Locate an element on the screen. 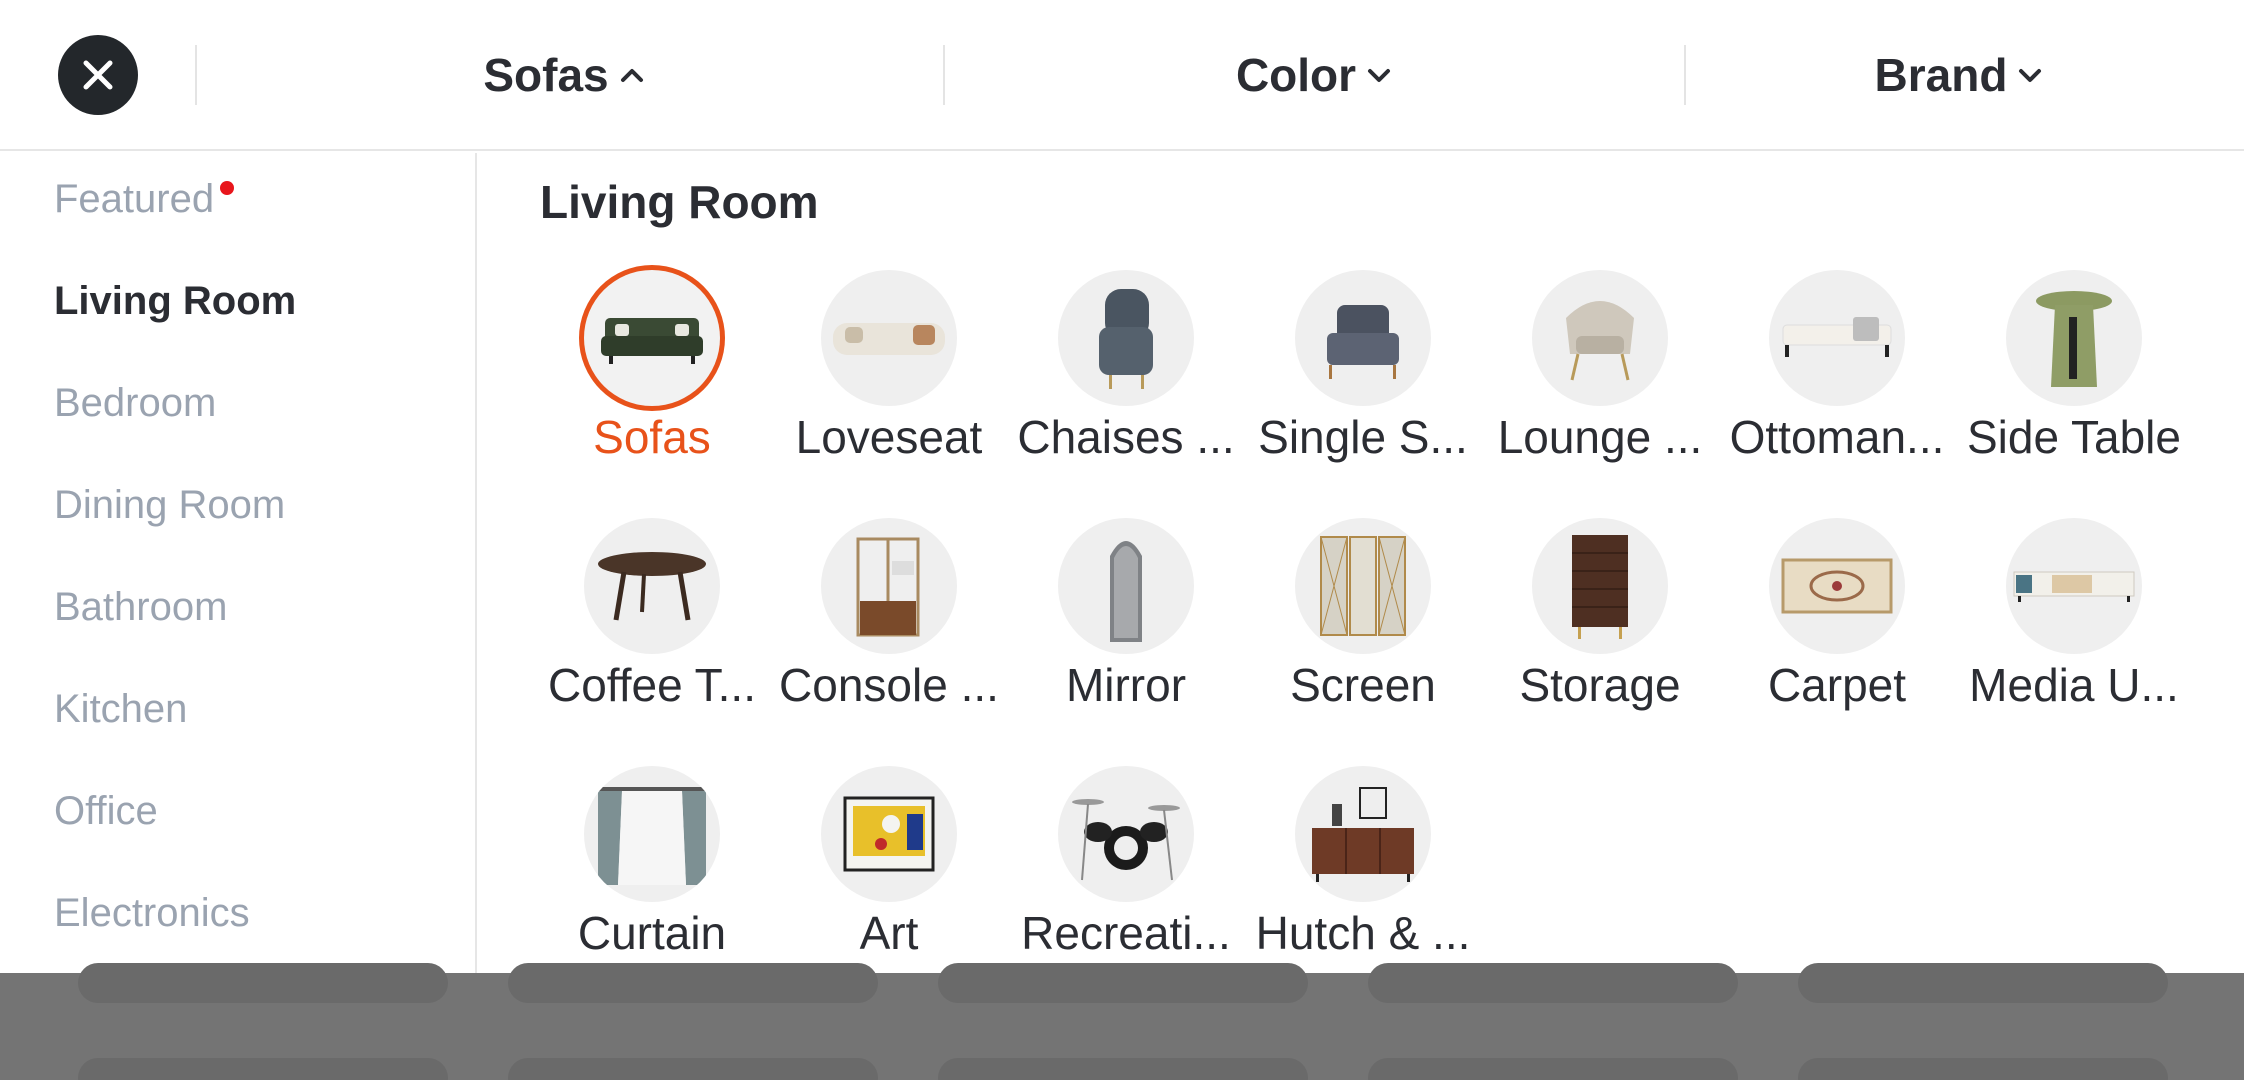  sidebar-item-label: Dining Room is located at coordinates (170, 504).